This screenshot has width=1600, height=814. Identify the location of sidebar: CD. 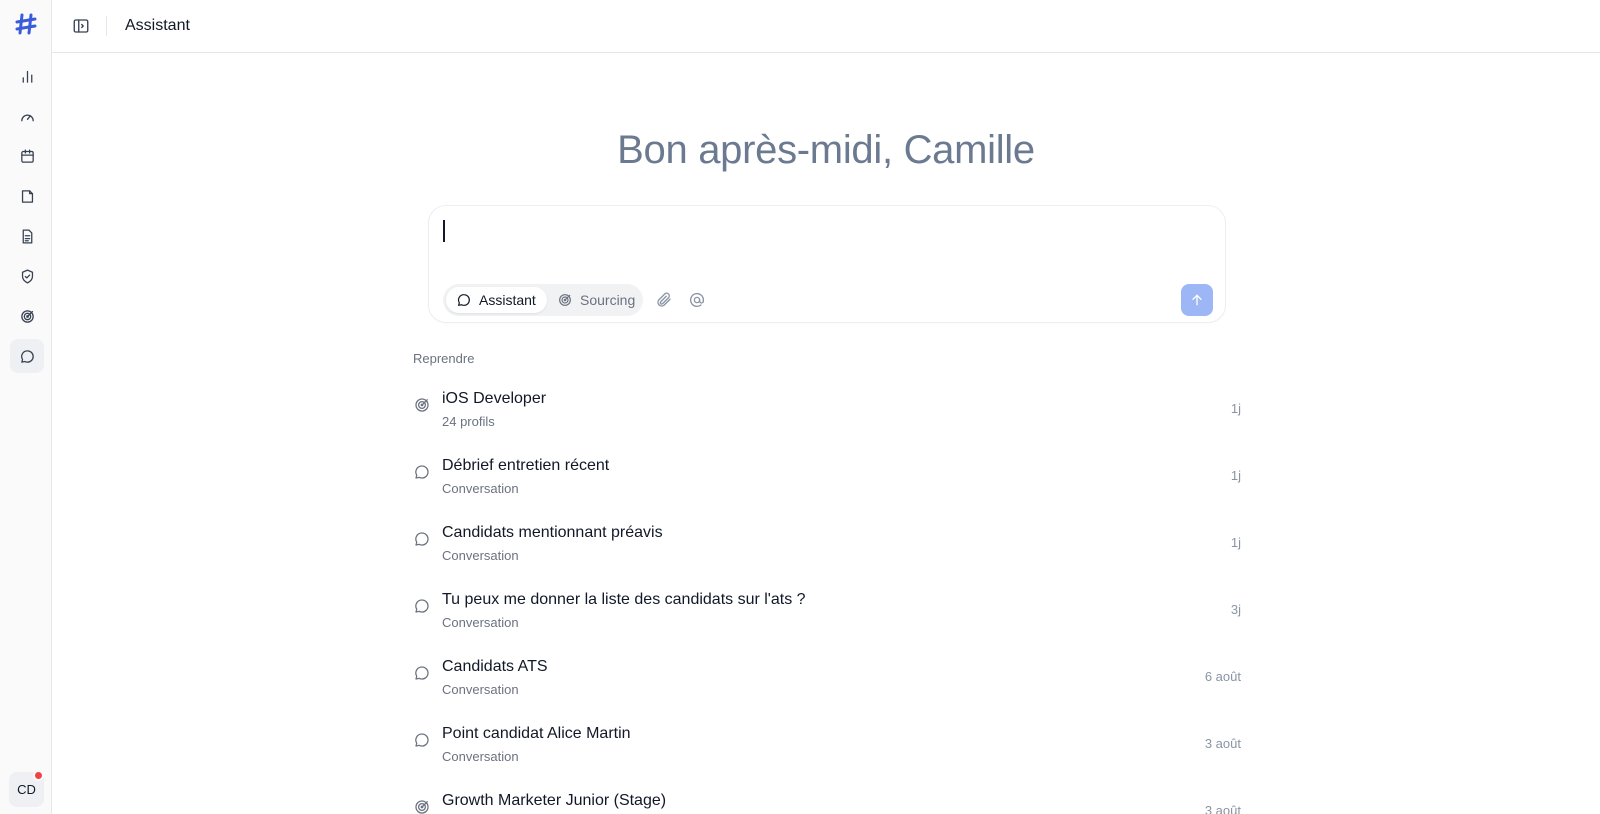
(26, 407).